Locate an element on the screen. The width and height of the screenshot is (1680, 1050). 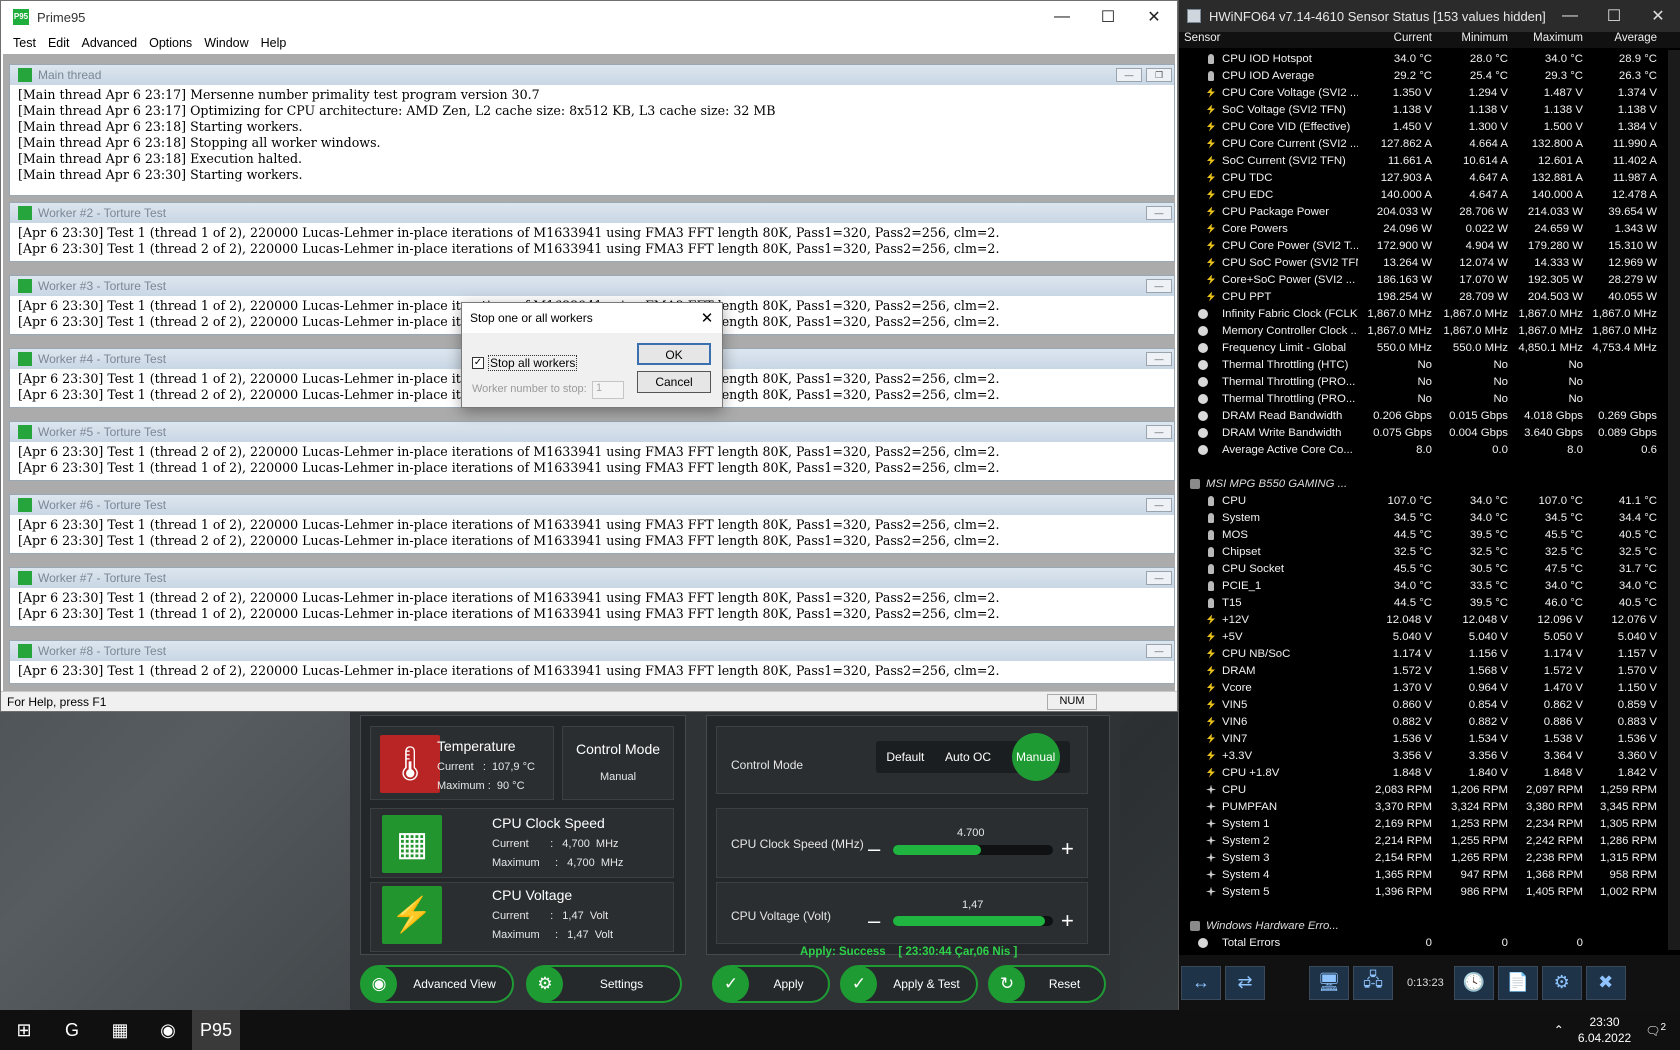
clock-minus-button: – is located at coordinates (874, 849).